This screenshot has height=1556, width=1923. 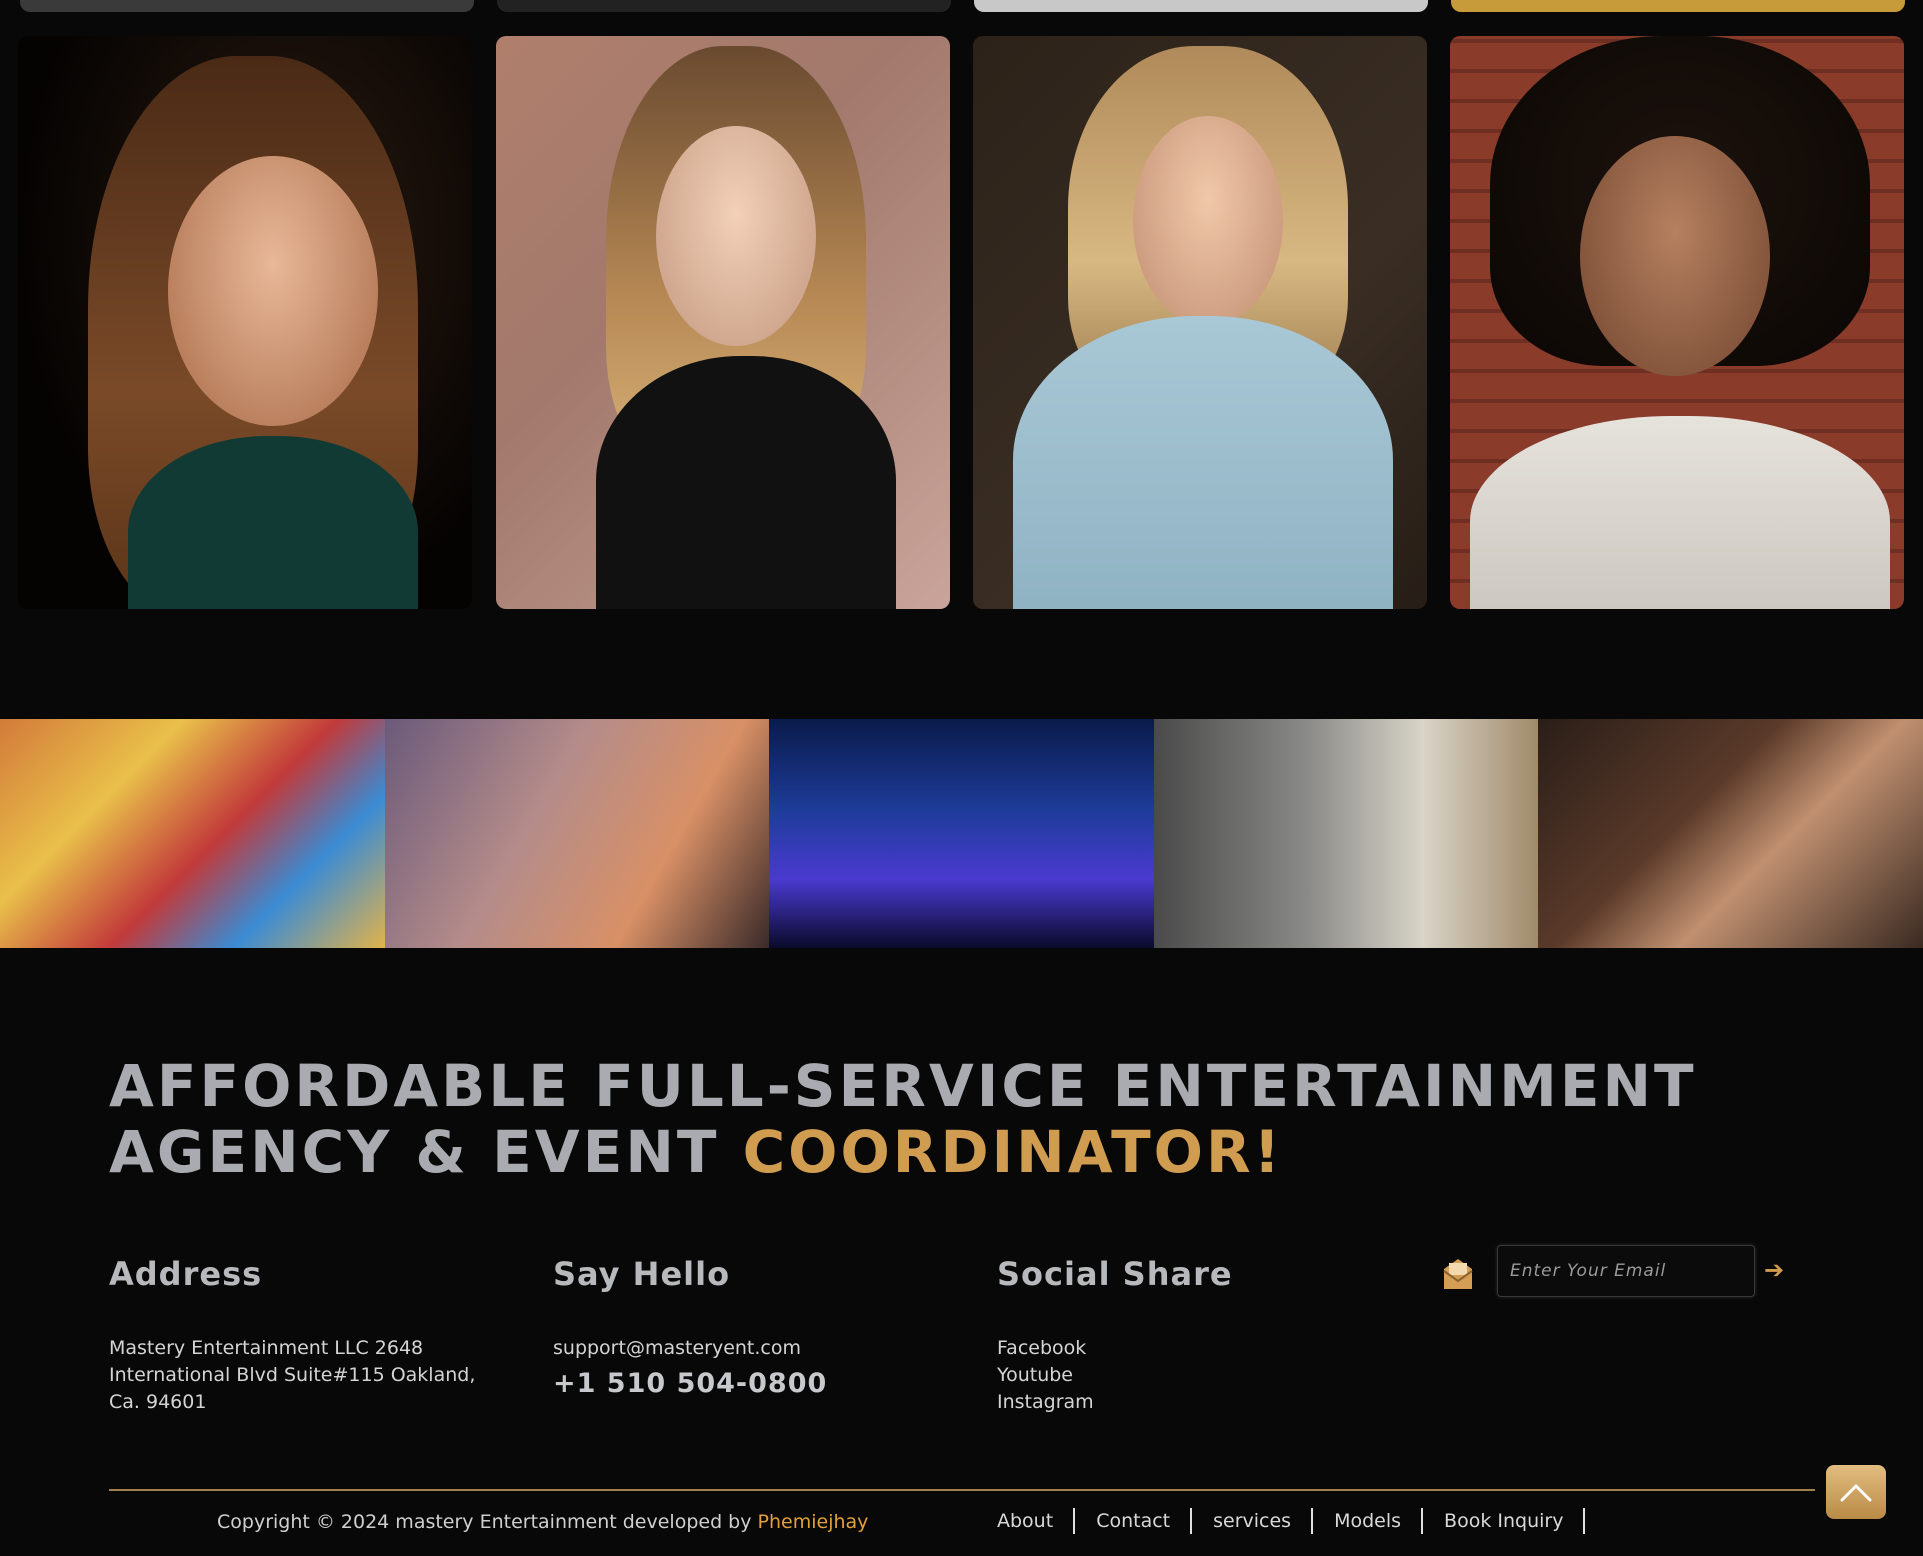 What do you see at coordinates (1115, 1274) in the screenshot?
I see `social-heading: Social Share` at bounding box center [1115, 1274].